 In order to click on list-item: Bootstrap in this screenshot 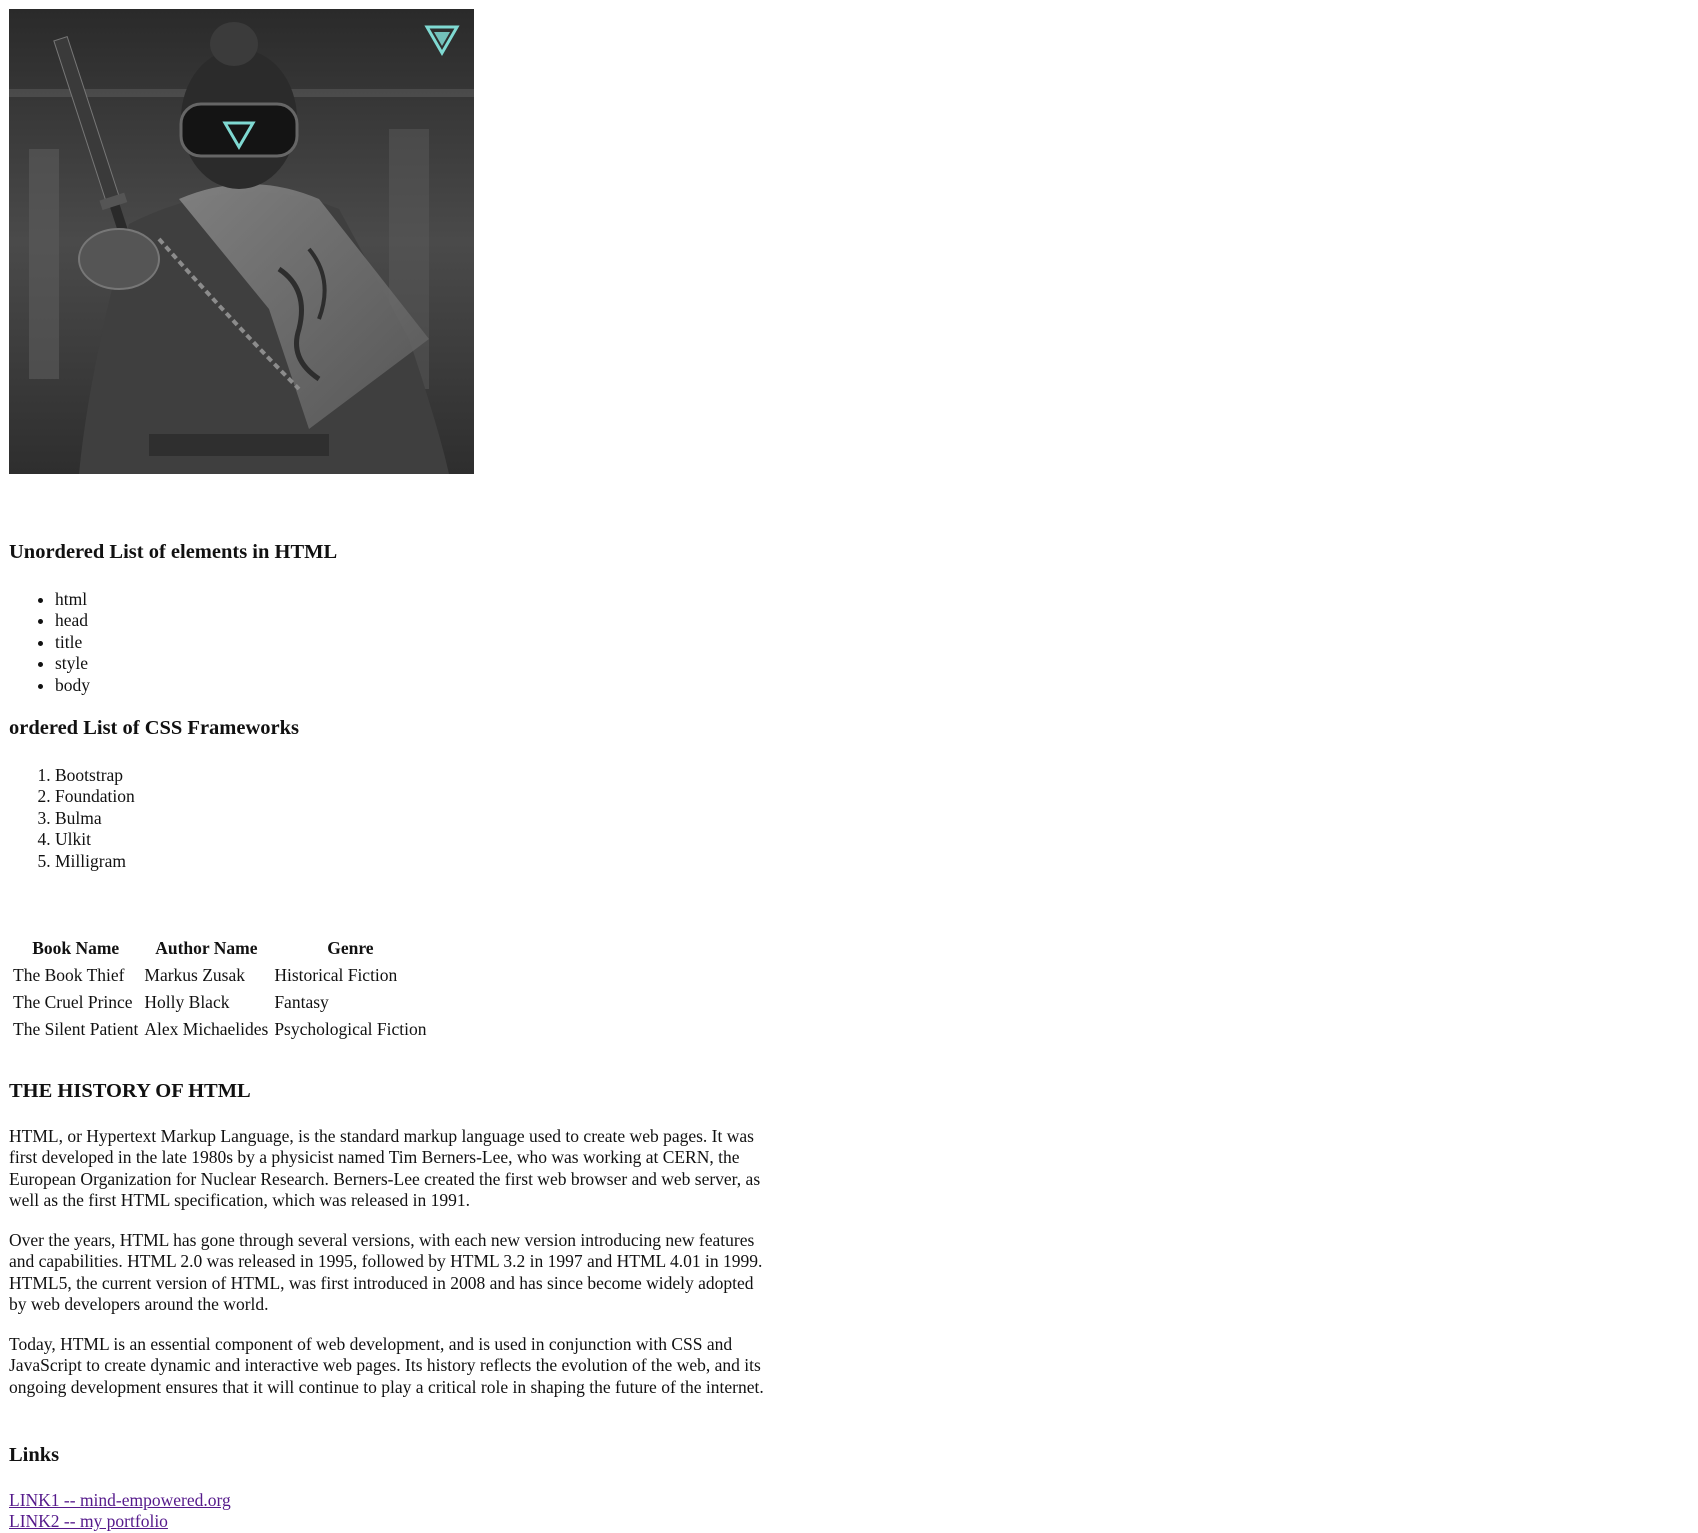, I will do `click(95, 775)`.